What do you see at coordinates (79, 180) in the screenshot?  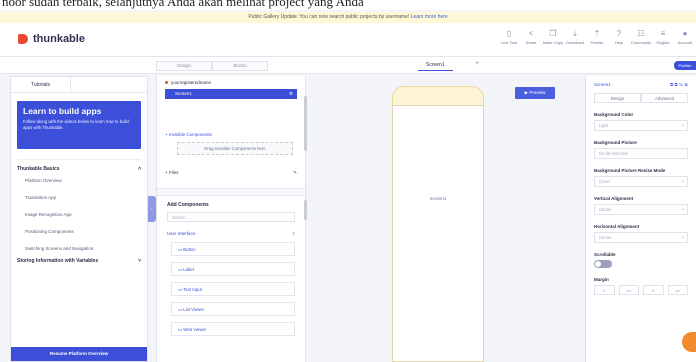 I see `tutorial-item: Platform Overview` at bounding box center [79, 180].